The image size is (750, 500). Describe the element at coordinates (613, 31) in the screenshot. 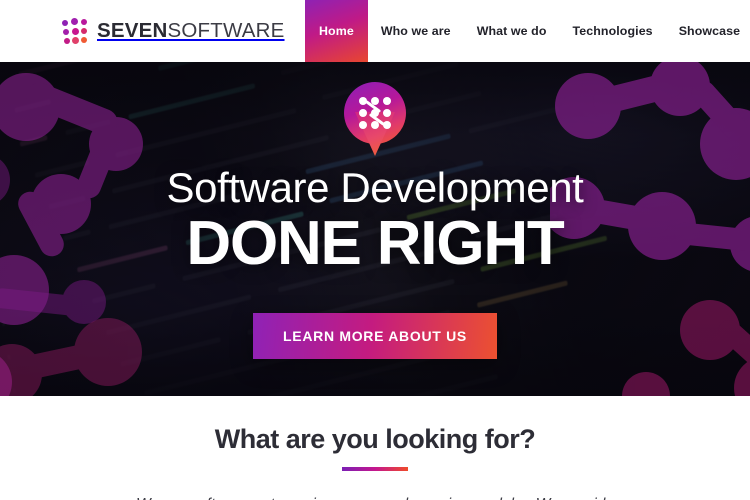

I see `nav-item-technologies: Technologies` at that location.